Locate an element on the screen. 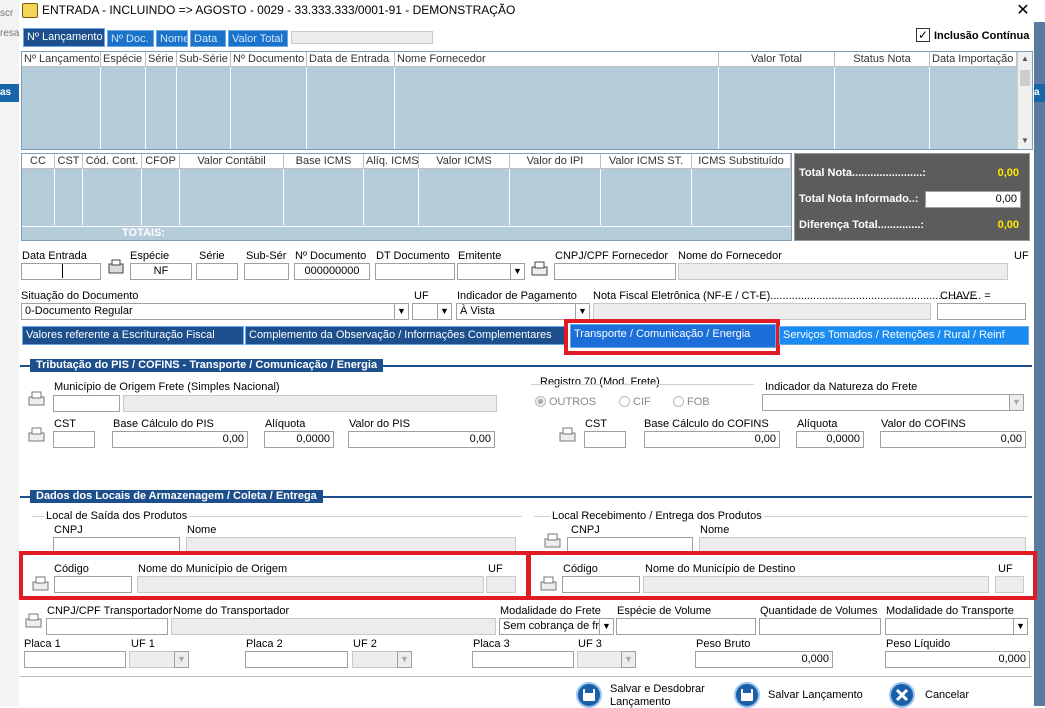 The height and width of the screenshot is (708, 1045). municipio-origem-name is located at coordinates (310, 403).